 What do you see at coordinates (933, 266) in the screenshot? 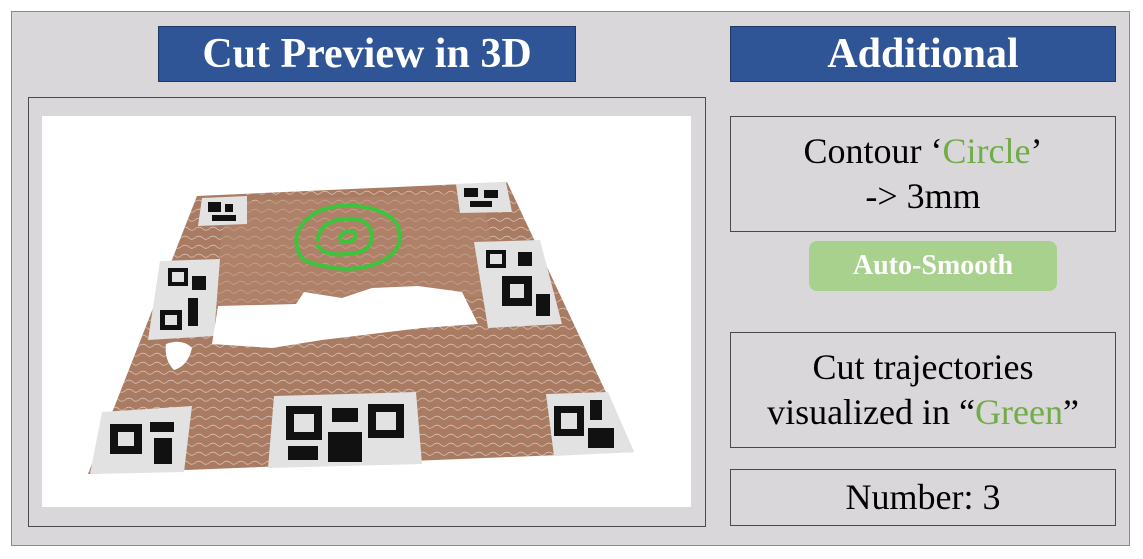
I see `auto-smooth-button: Auto-Smooth` at bounding box center [933, 266].